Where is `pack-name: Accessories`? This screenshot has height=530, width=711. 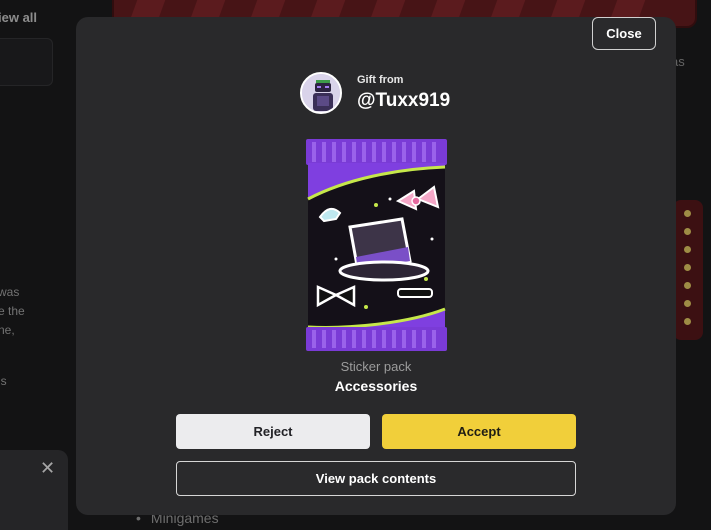 pack-name: Accessories is located at coordinates (376, 386).